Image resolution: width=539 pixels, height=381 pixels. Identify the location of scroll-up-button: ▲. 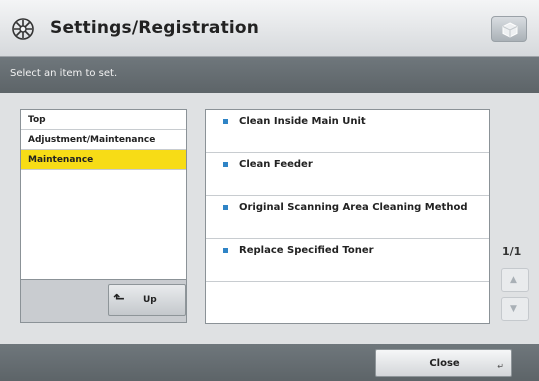
(515, 280).